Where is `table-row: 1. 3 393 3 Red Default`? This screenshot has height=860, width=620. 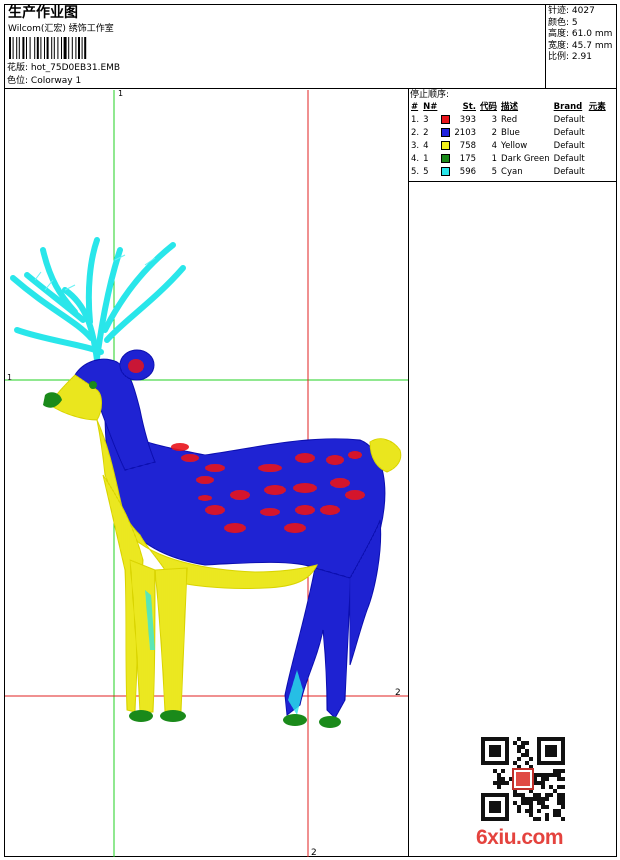 table-row: 1. 3 393 3 Red Default is located at coordinates (508, 119).